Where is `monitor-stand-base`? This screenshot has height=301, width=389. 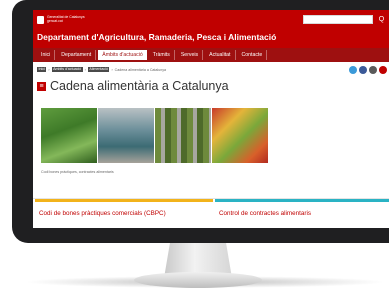
monitor-stand-base is located at coordinates (198, 280).